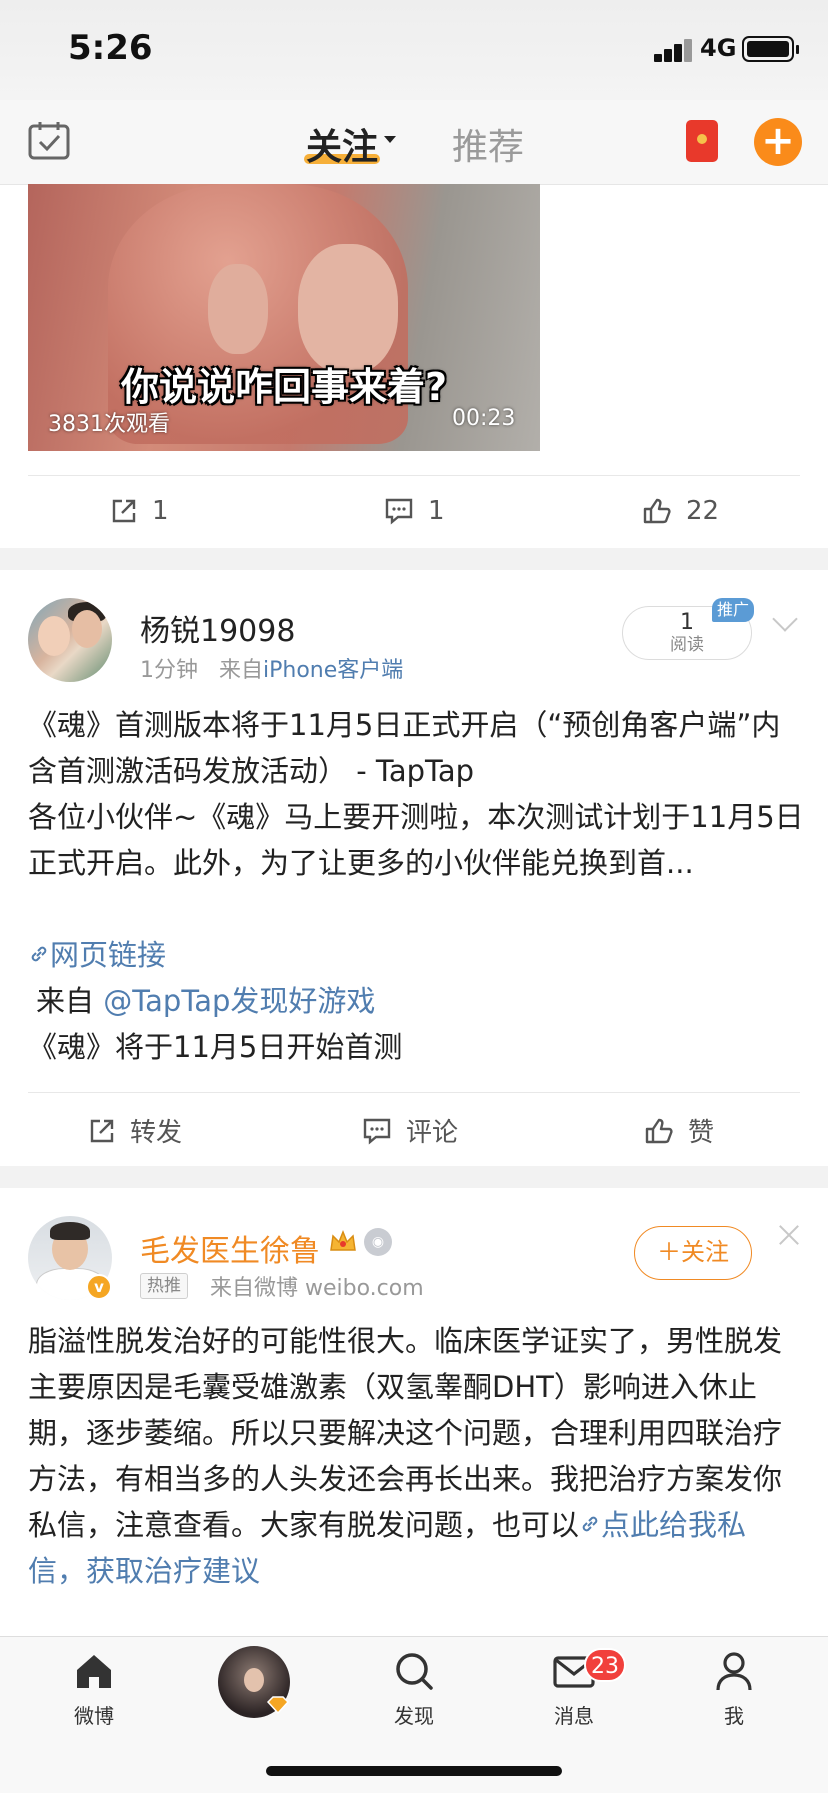  I want to click on tab-home-label: 微博, so click(94, 1716).